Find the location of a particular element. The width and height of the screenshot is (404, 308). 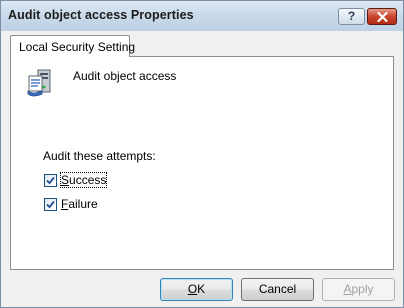

success-label: Success is located at coordinates (83, 180).